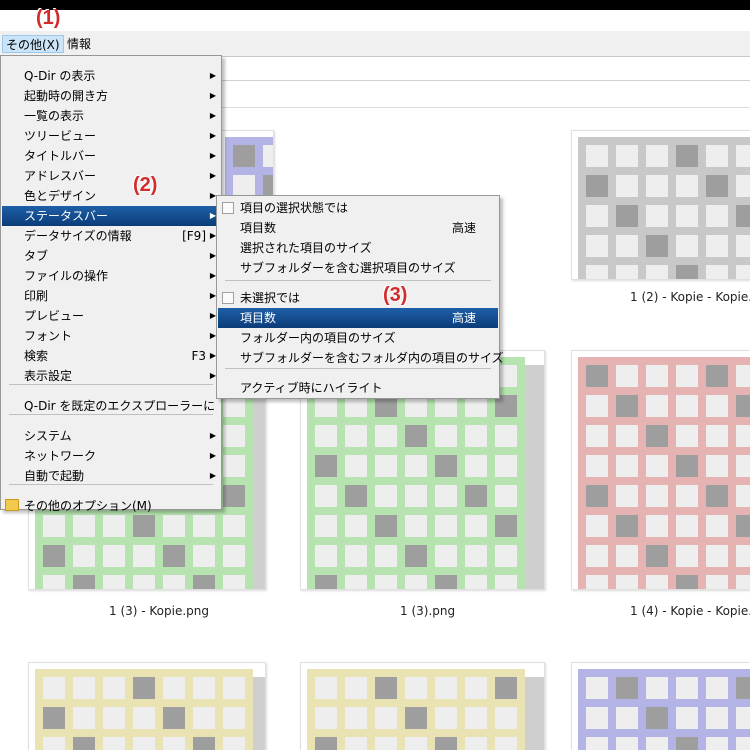  I want to click on menu-item-preview: プレビュー ▶, so click(111, 316).